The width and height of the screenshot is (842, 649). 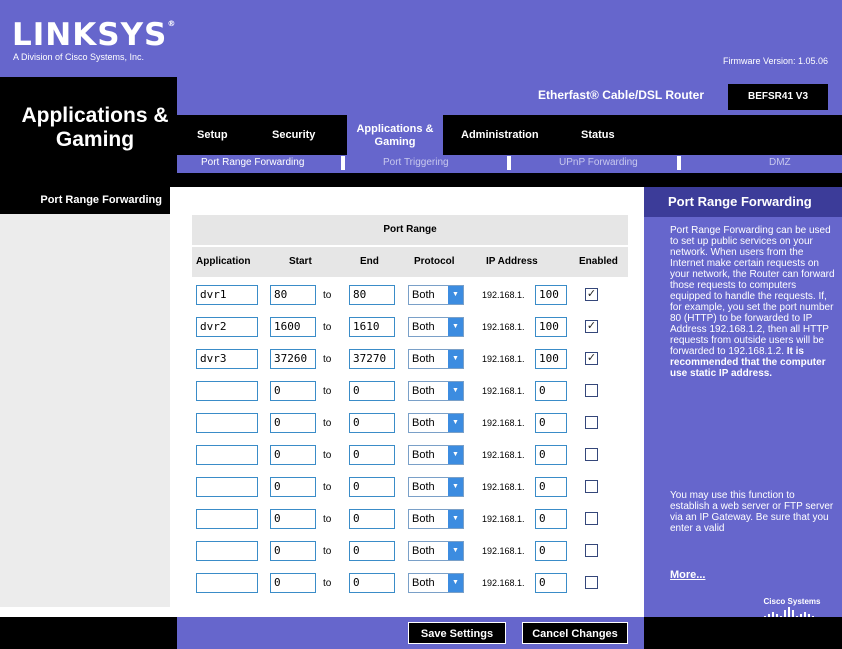 What do you see at coordinates (227, 295) in the screenshot?
I see `application-name-input: dvr1` at bounding box center [227, 295].